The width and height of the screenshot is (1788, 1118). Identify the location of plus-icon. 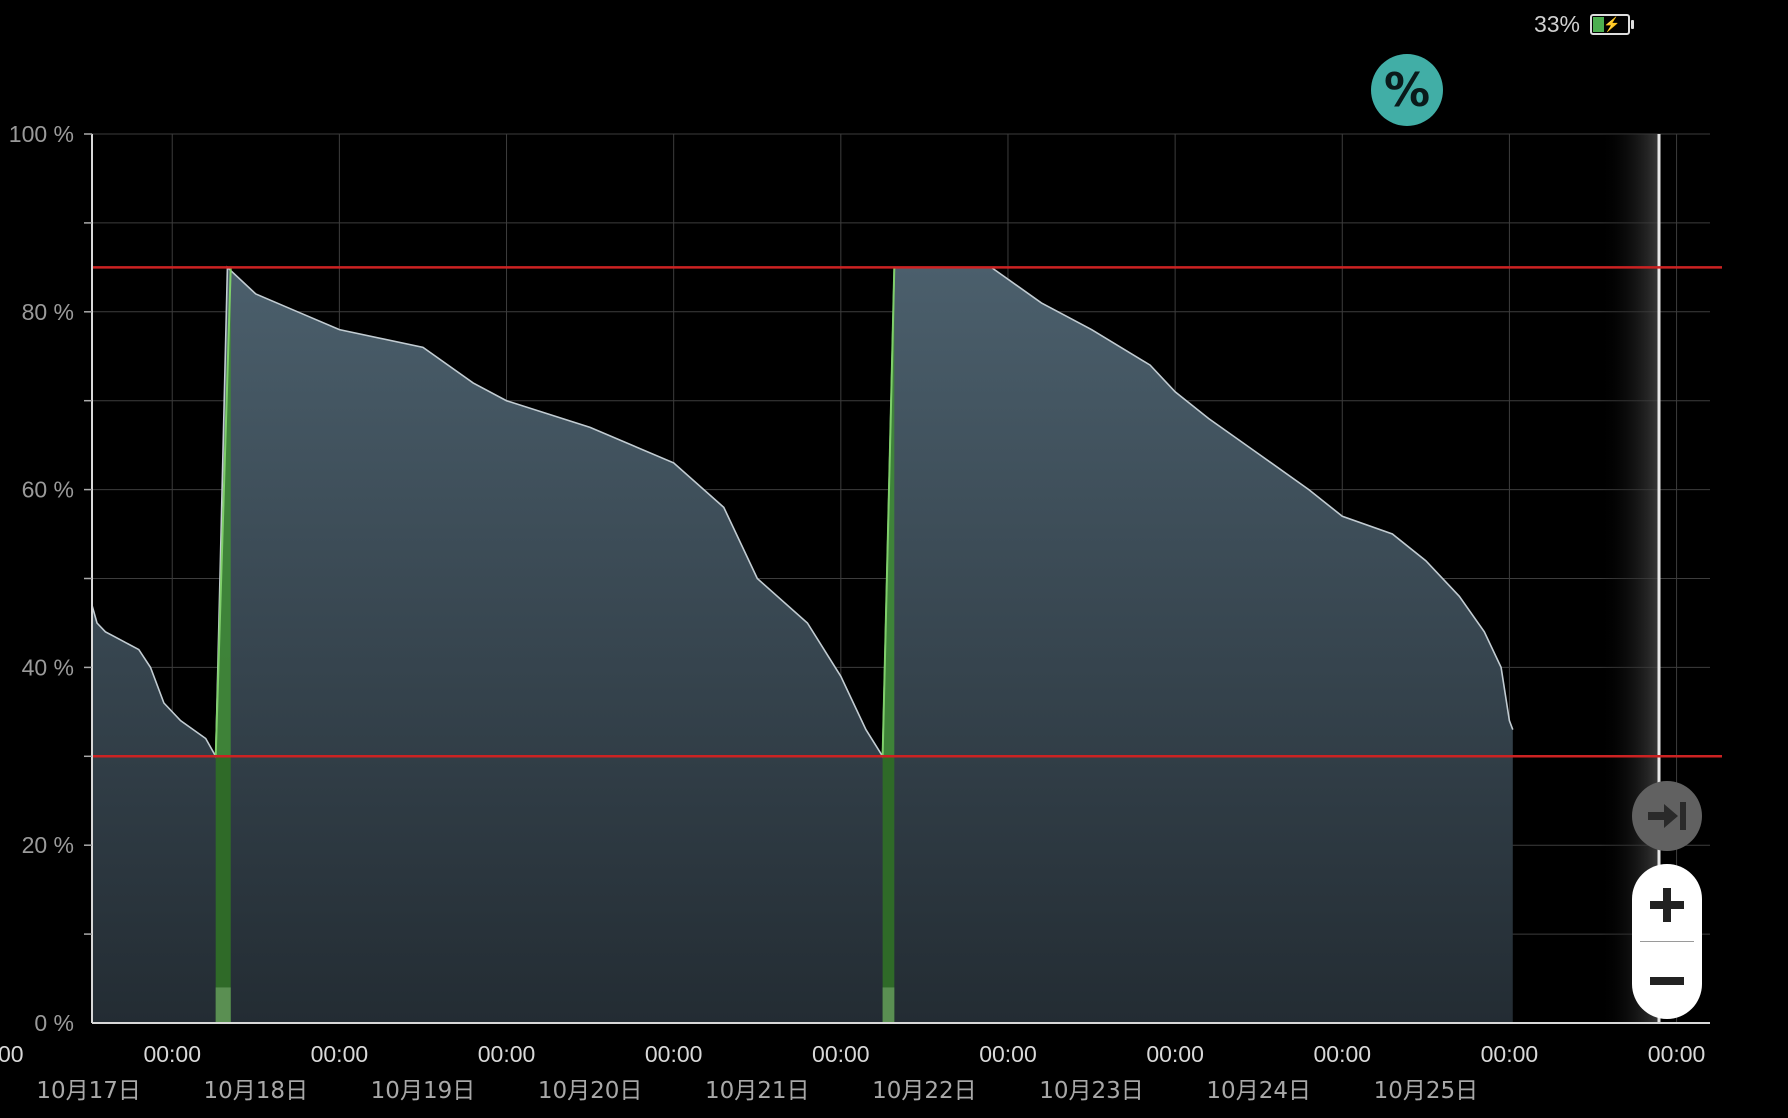
(1667, 905).